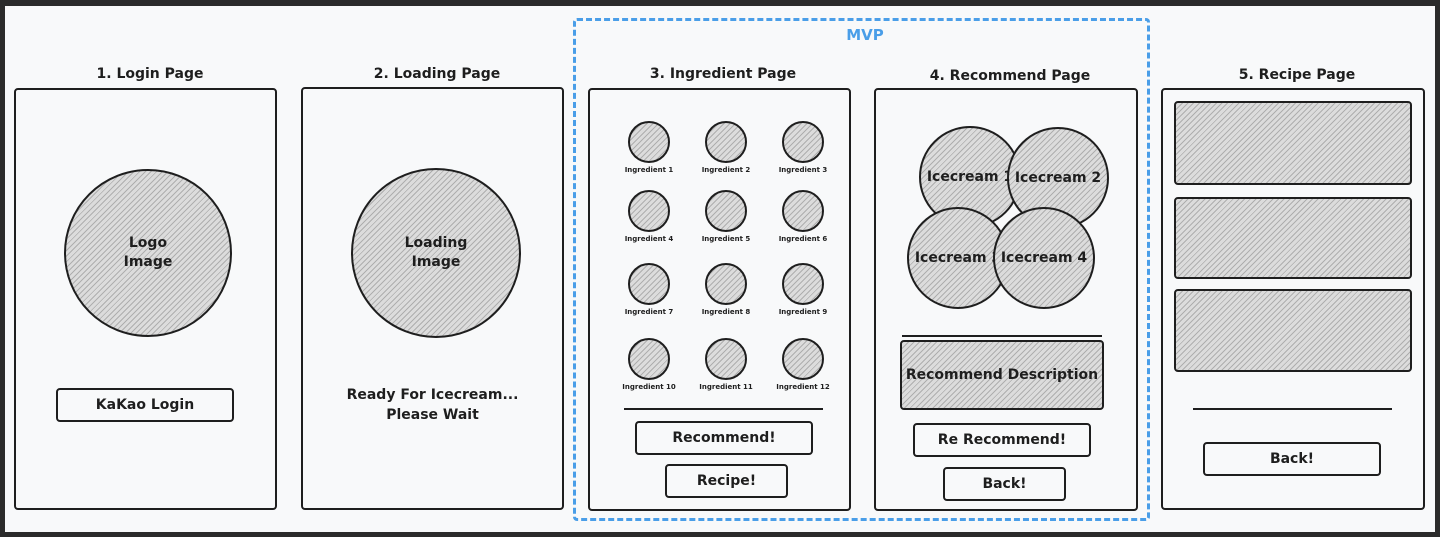 This screenshot has width=1440, height=537. What do you see at coordinates (649, 312) in the screenshot?
I see `ingredient-7-label: Ingredient 7` at bounding box center [649, 312].